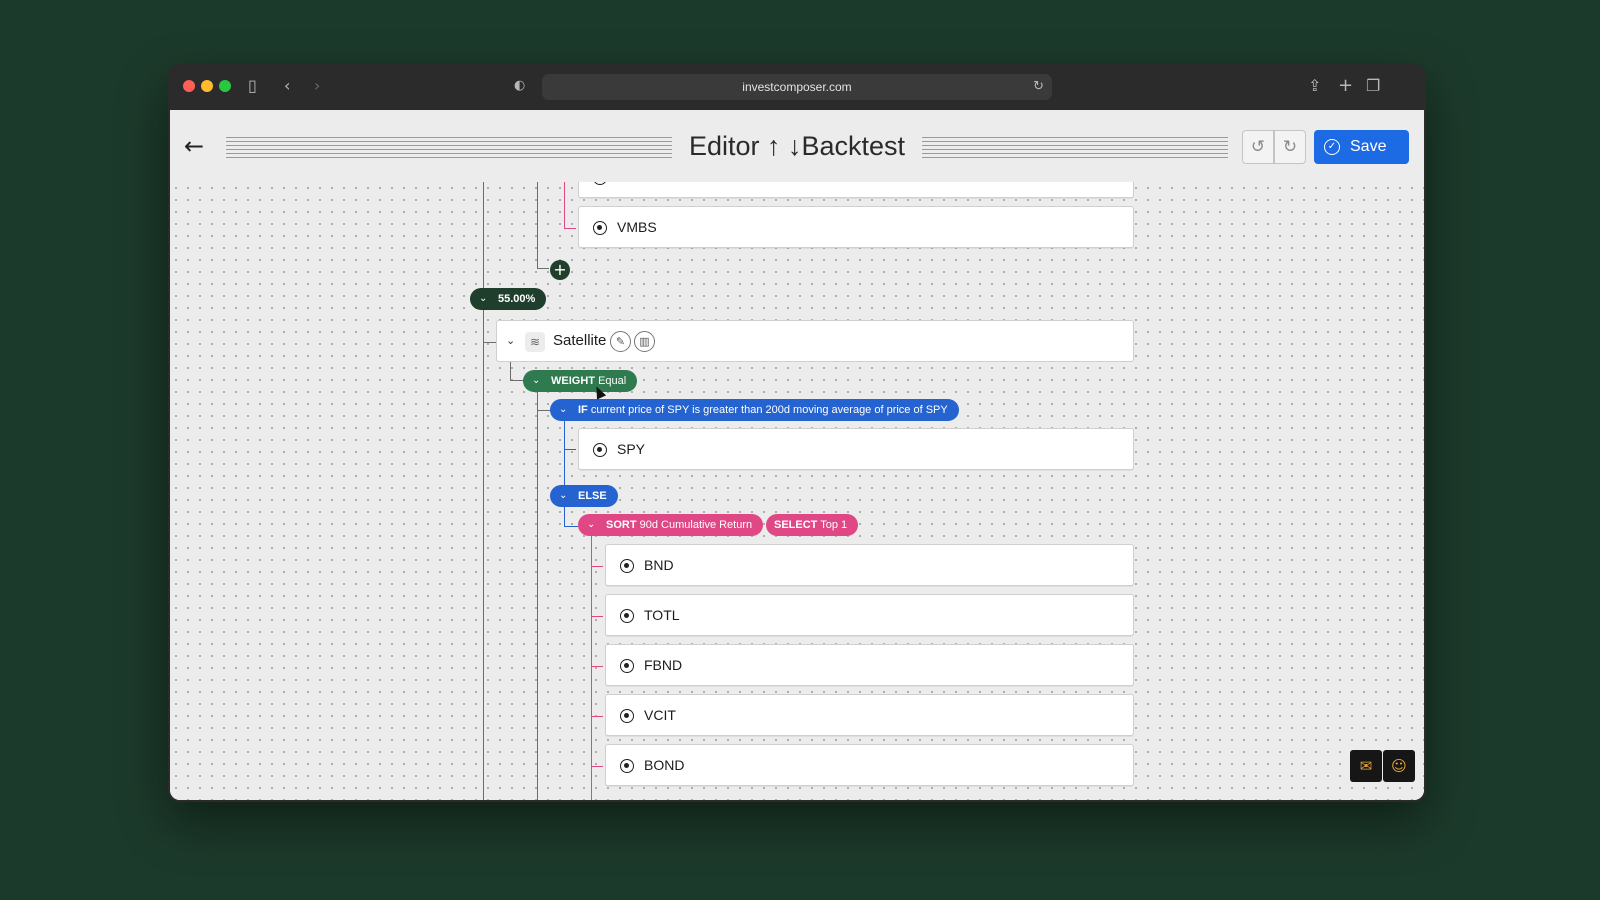 The height and width of the screenshot is (900, 1600). Describe the element at coordinates (869, 615) in the screenshot. I see `asset-node-totl: TOTL` at that location.